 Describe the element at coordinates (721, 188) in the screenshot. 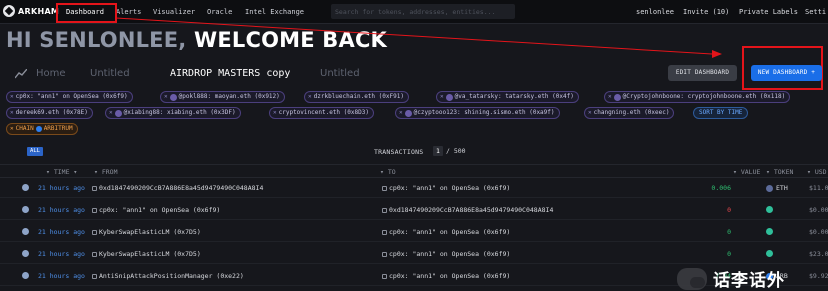

I see `row-value: 0.006` at that location.